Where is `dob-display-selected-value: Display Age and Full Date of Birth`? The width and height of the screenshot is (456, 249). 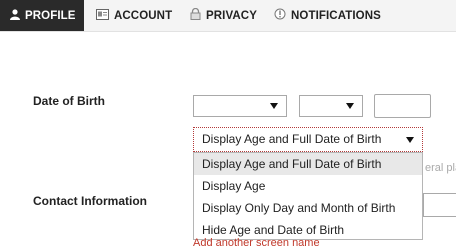 dob-display-selected-value: Display Age and Full Date of Birth is located at coordinates (292, 139).